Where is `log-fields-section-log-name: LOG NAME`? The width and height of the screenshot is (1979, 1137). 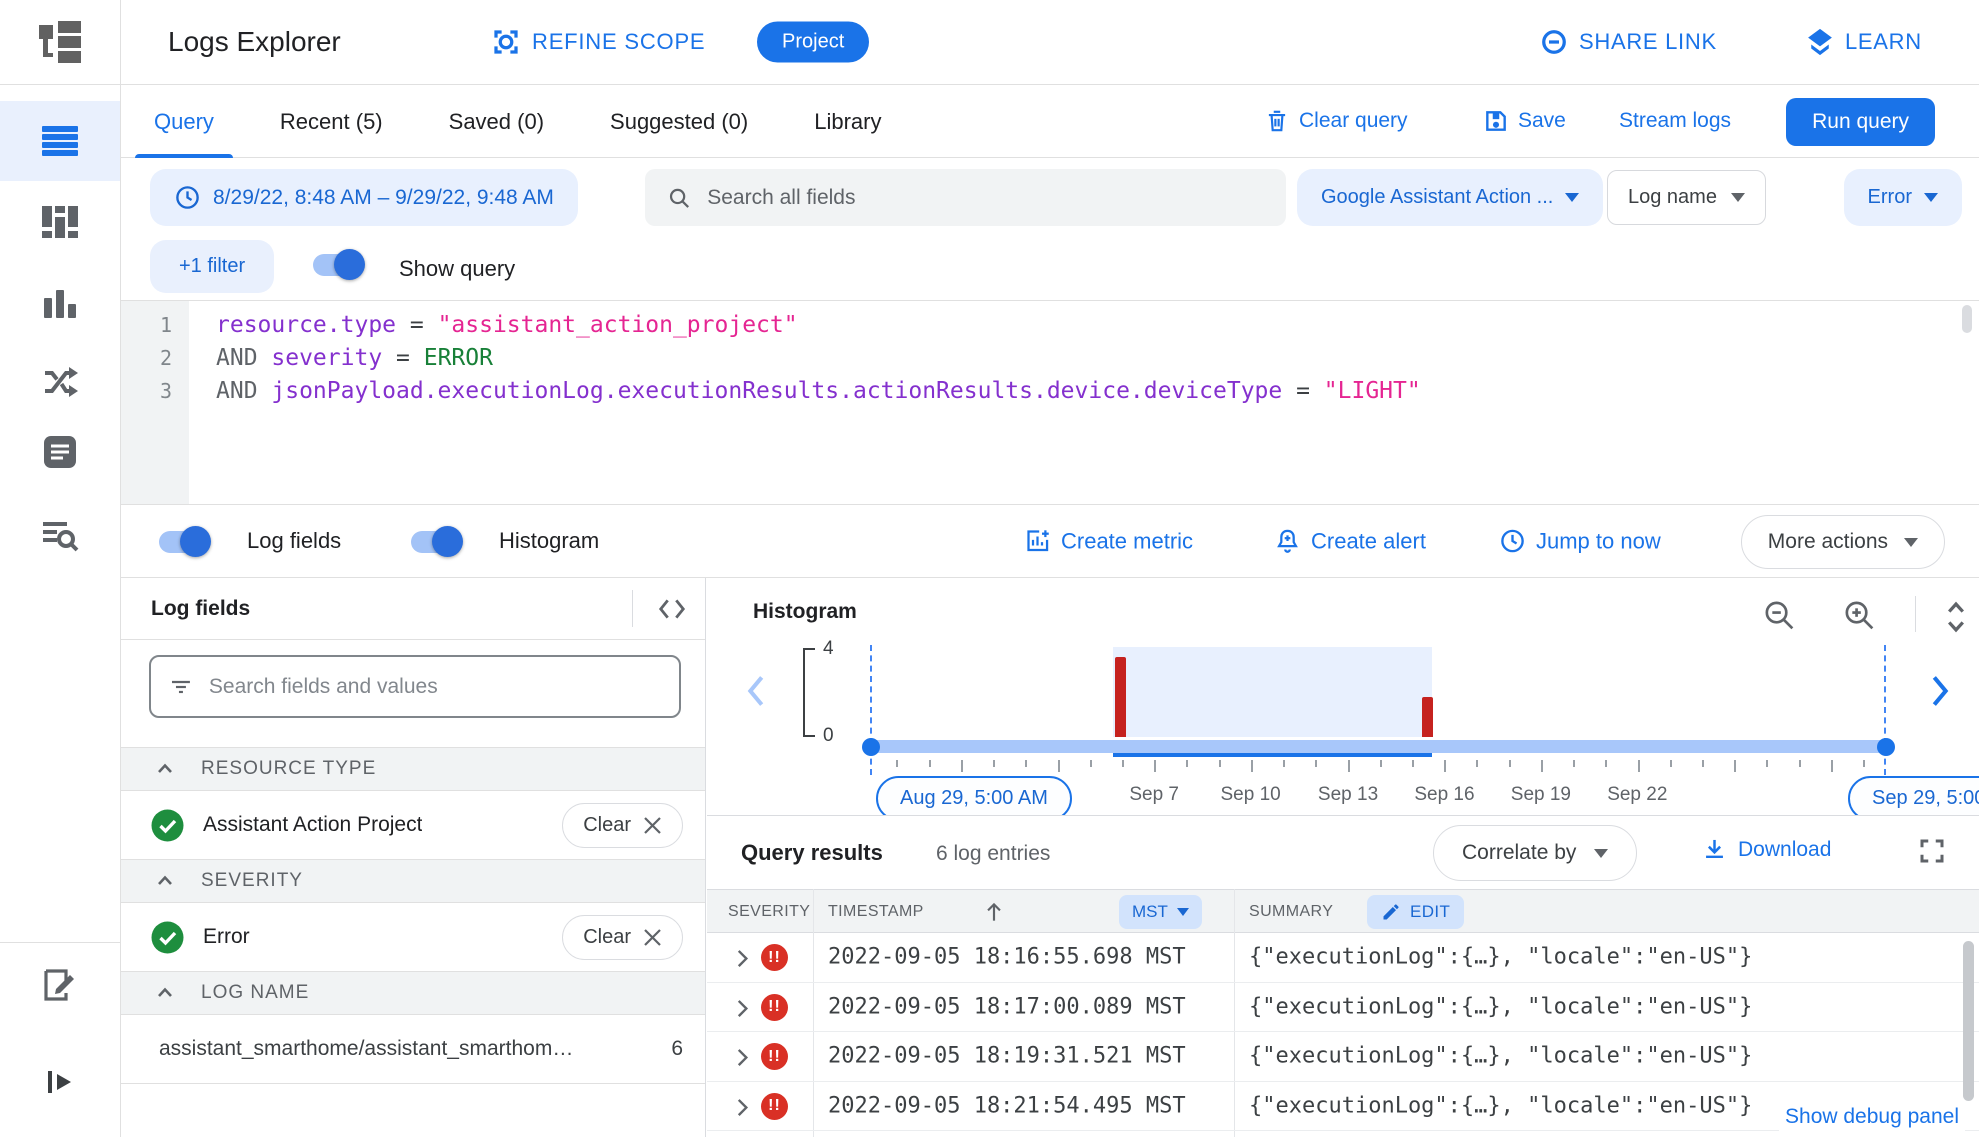 log-fields-section-log-name: LOG NAME is located at coordinates (413, 993).